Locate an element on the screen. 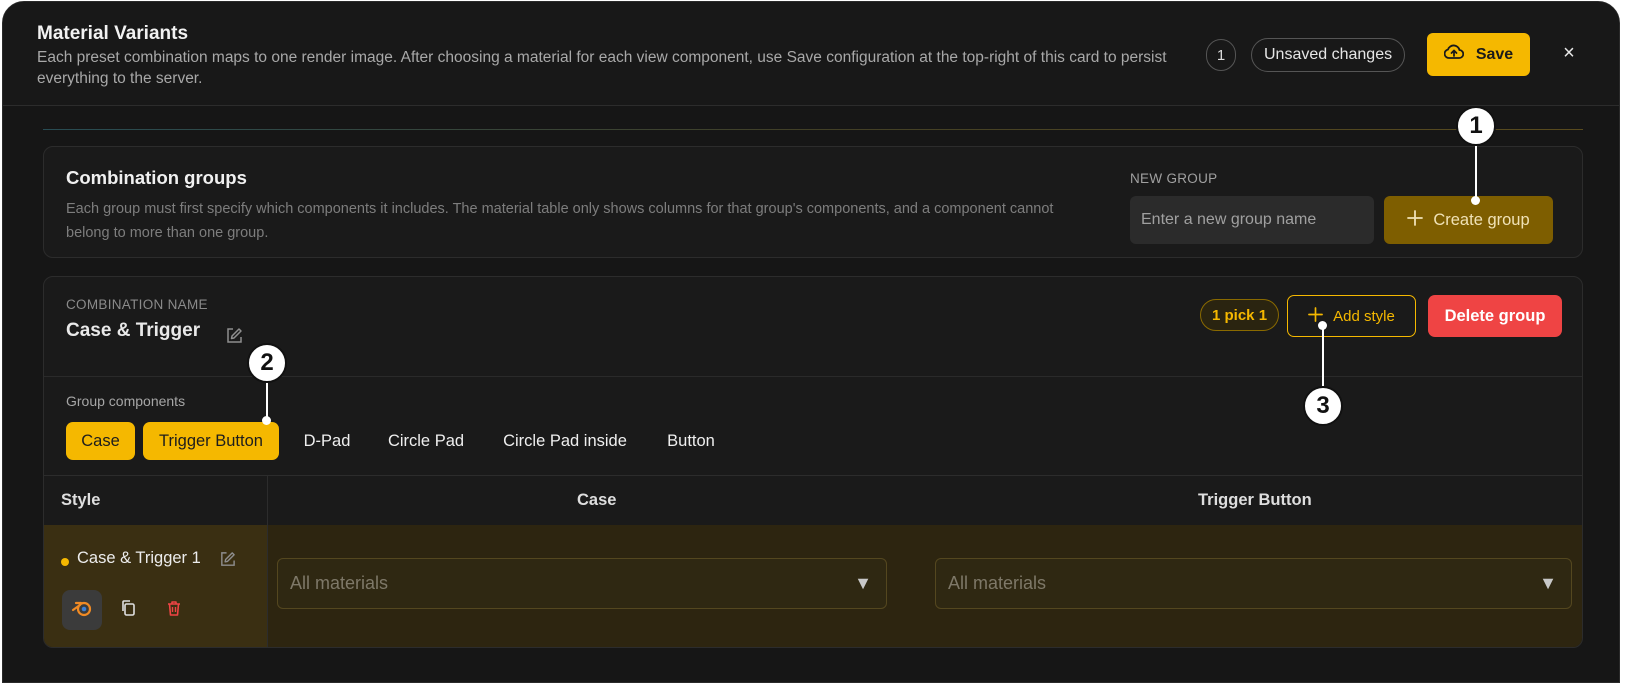 The width and height of the screenshot is (1635, 683). style-cell: Case & Trigger 1 is located at coordinates (155, 586).